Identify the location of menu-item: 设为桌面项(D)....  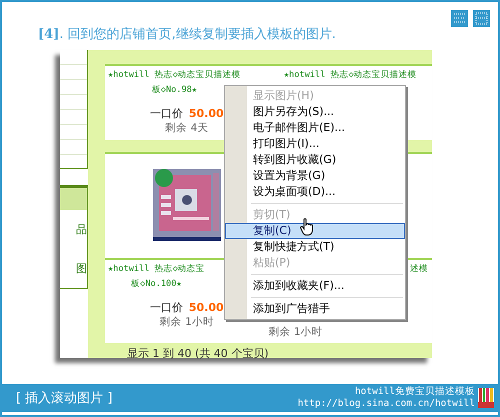
(315, 192).